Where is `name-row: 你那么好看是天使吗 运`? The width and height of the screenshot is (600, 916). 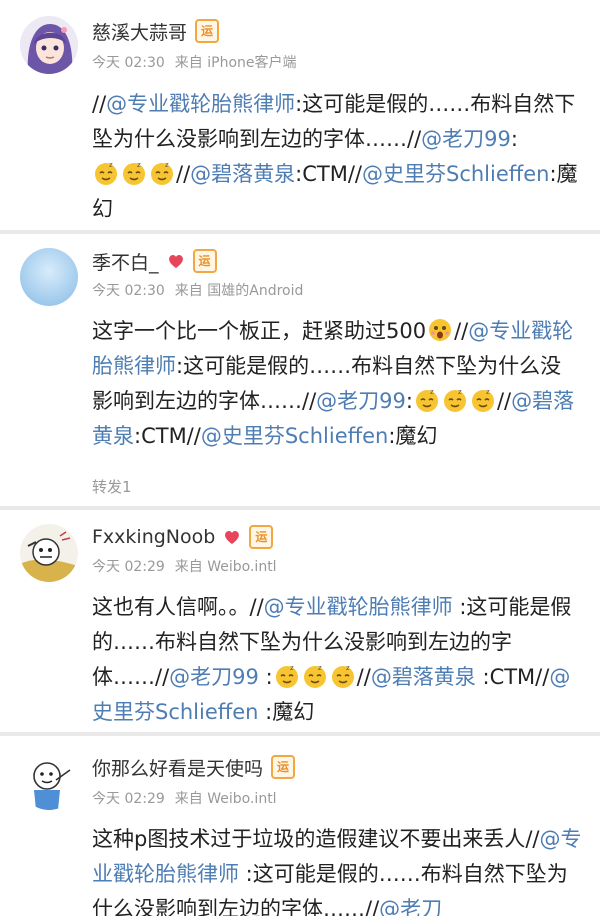 name-row: 你那么好看是天使吗 运 is located at coordinates (194, 767).